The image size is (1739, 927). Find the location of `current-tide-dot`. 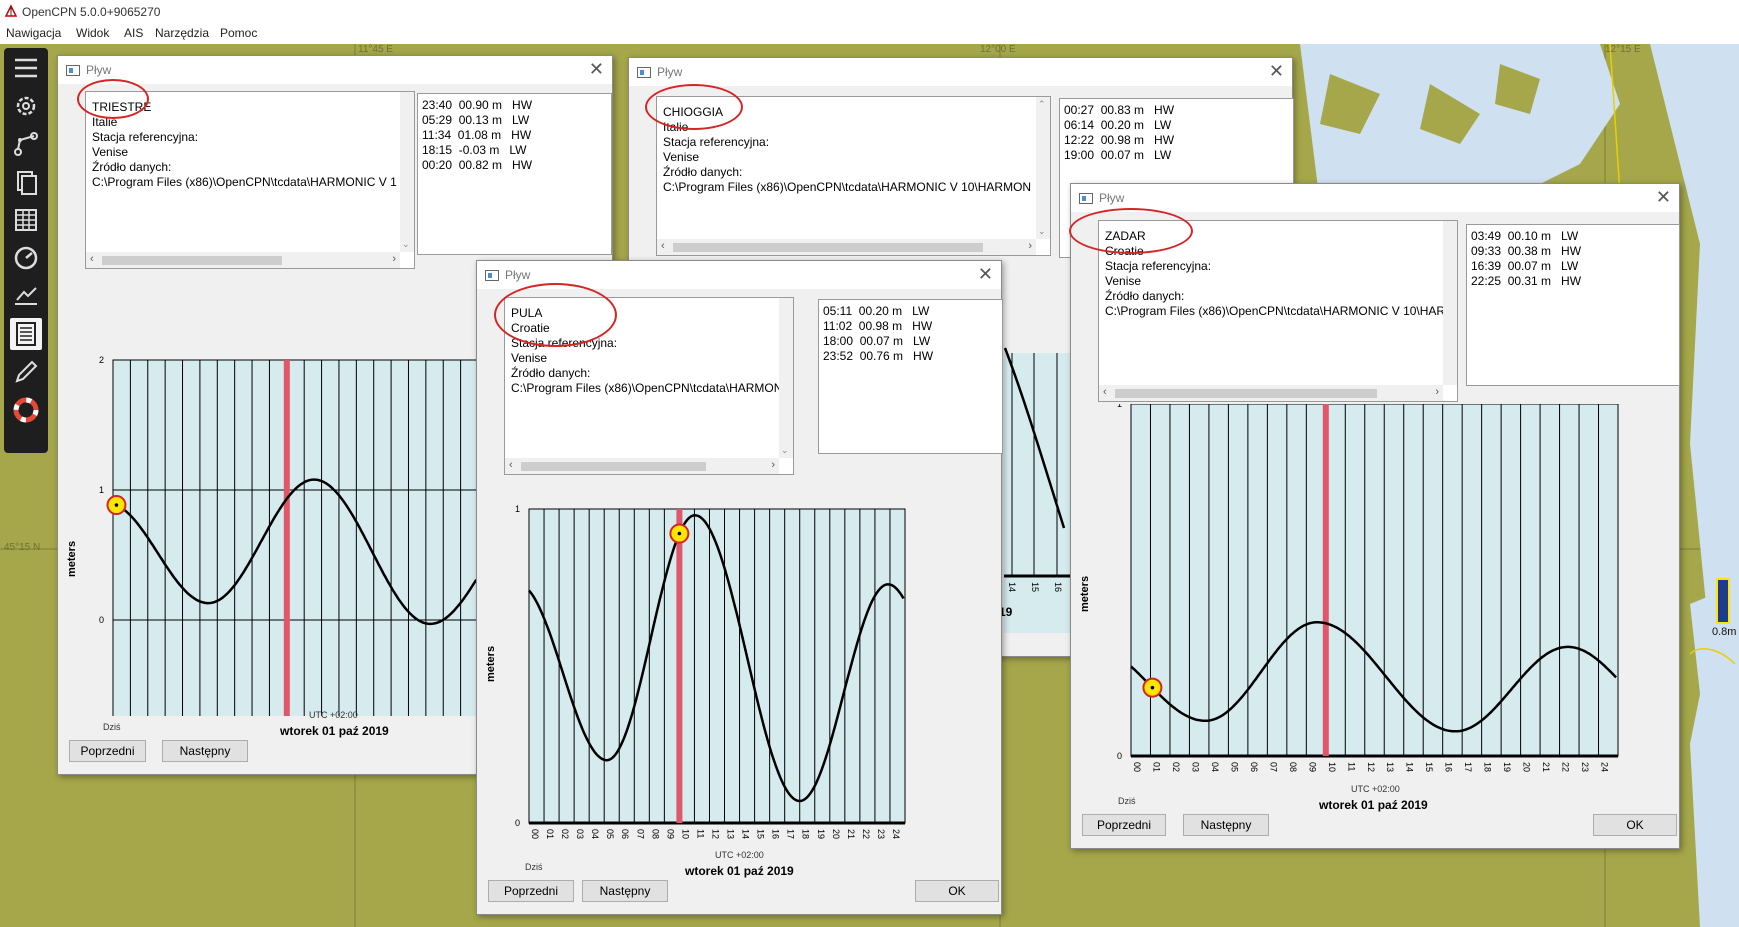

current-tide-dot is located at coordinates (116, 505).